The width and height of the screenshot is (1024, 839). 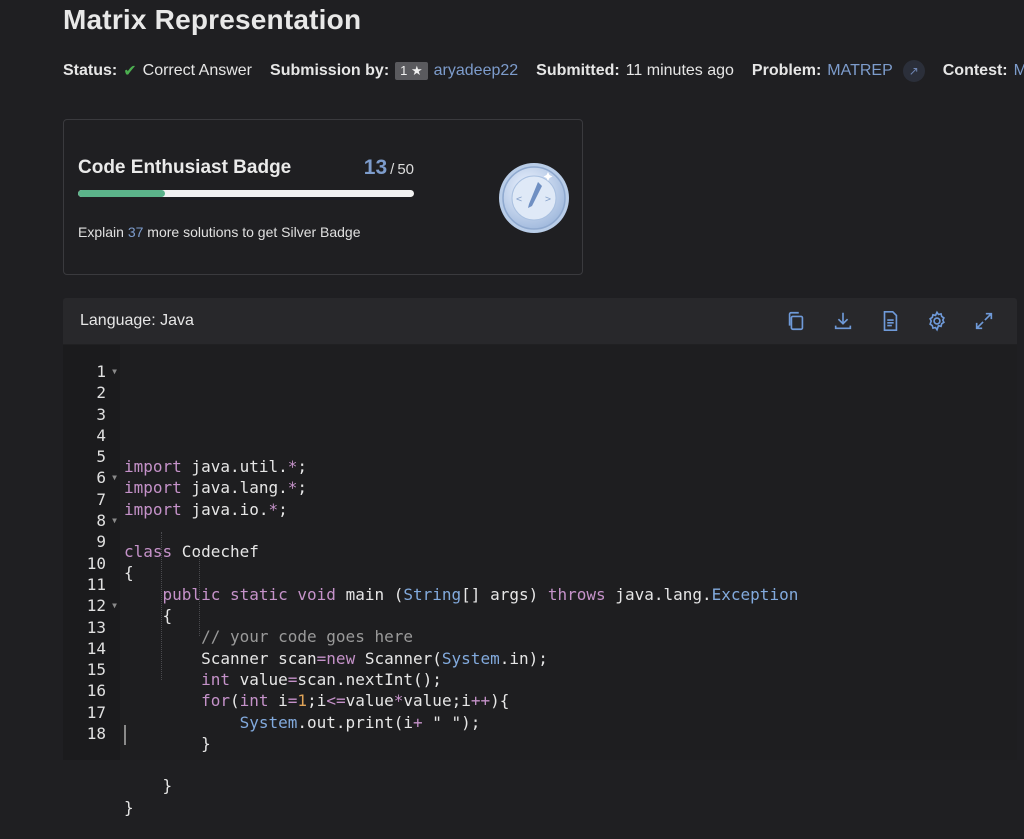 What do you see at coordinates (914, 71) in the screenshot?
I see `external-link-icon: ↗` at bounding box center [914, 71].